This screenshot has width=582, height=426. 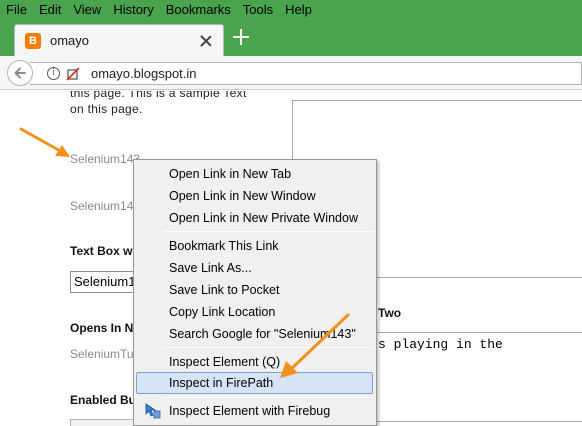 What do you see at coordinates (254, 383) in the screenshot?
I see `ctx-inspect-firepath: Inspect in FirePath` at bounding box center [254, 383].